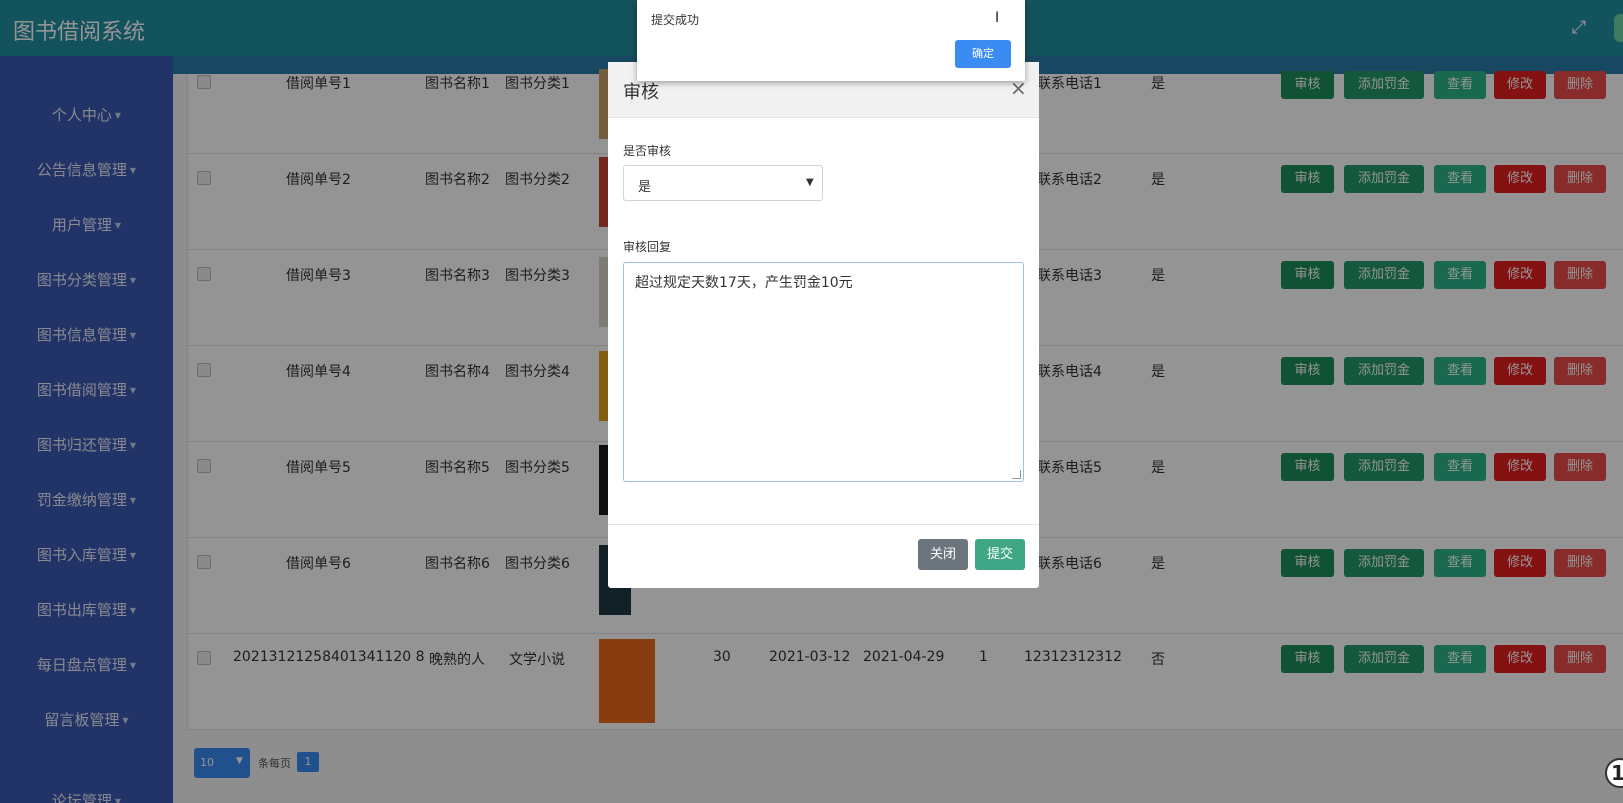 Image resolution: width=1623 pixels, height=803 pixels. I want to click on submit-button: 提交, so click(1000, 554).